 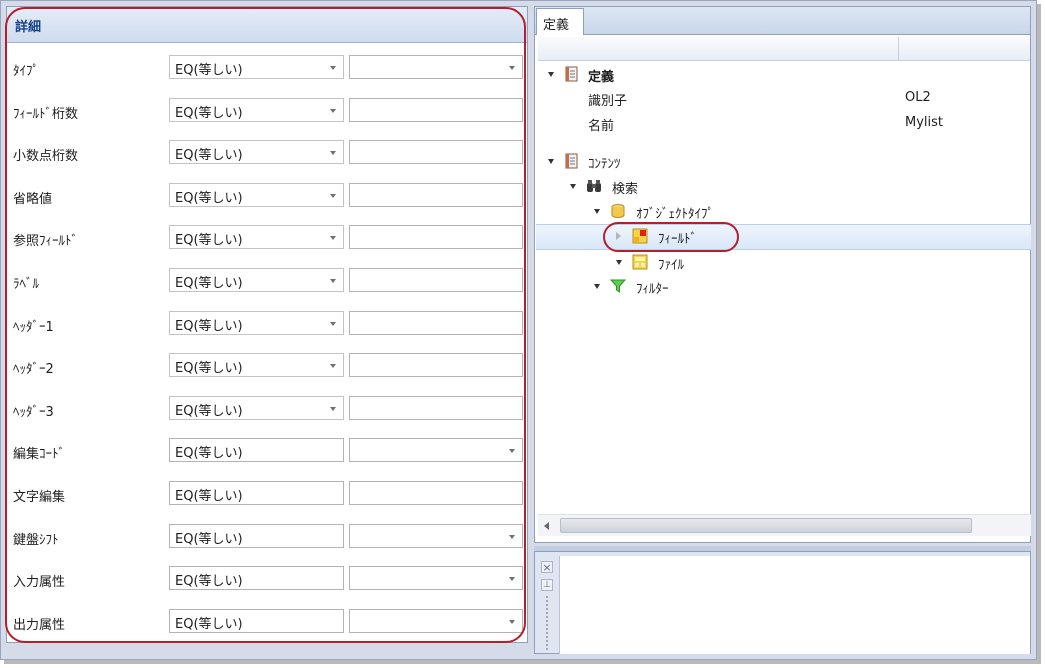 What do you see at coordinates (798, 124) in the screenshot?
I see `property-row-name: 名前 Mylist` at bounding box center [798, 124].